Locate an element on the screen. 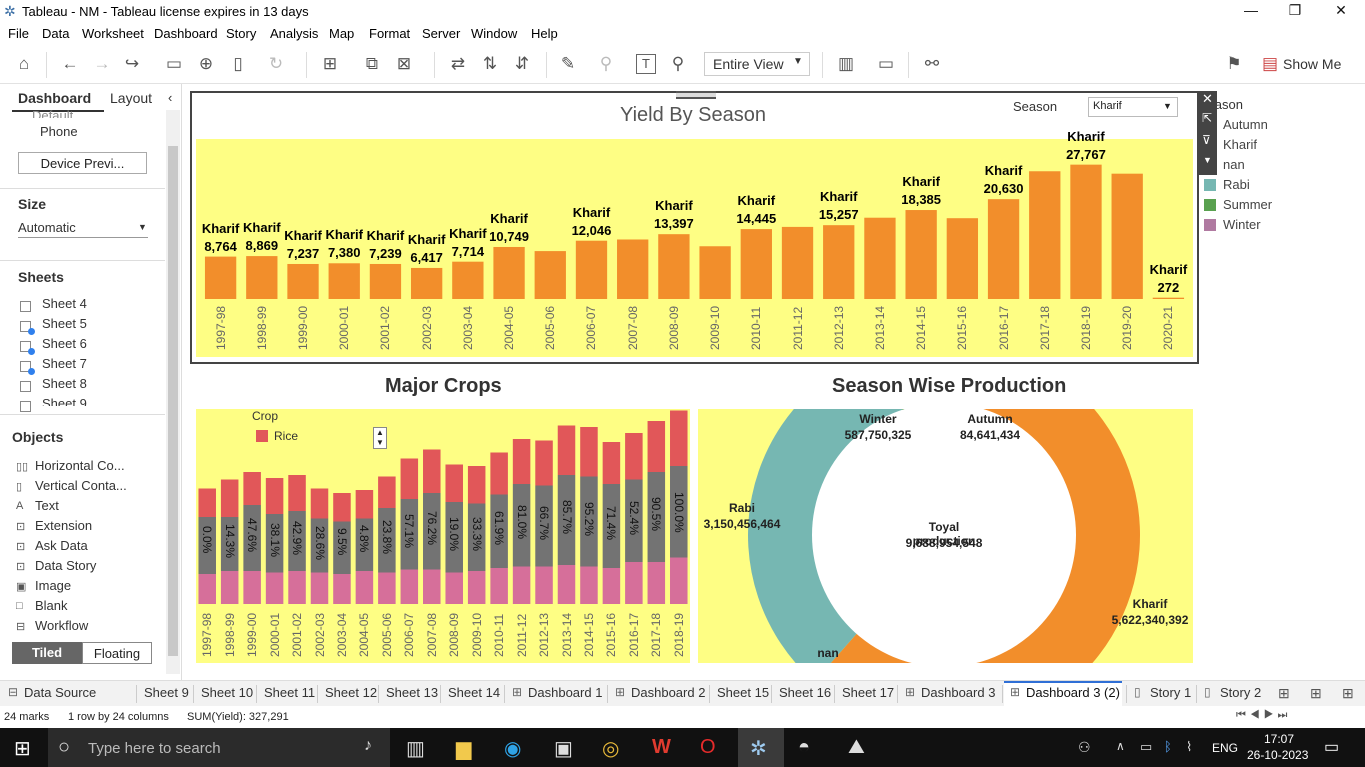  menu-window: Window is located at coordinates (494, 33).